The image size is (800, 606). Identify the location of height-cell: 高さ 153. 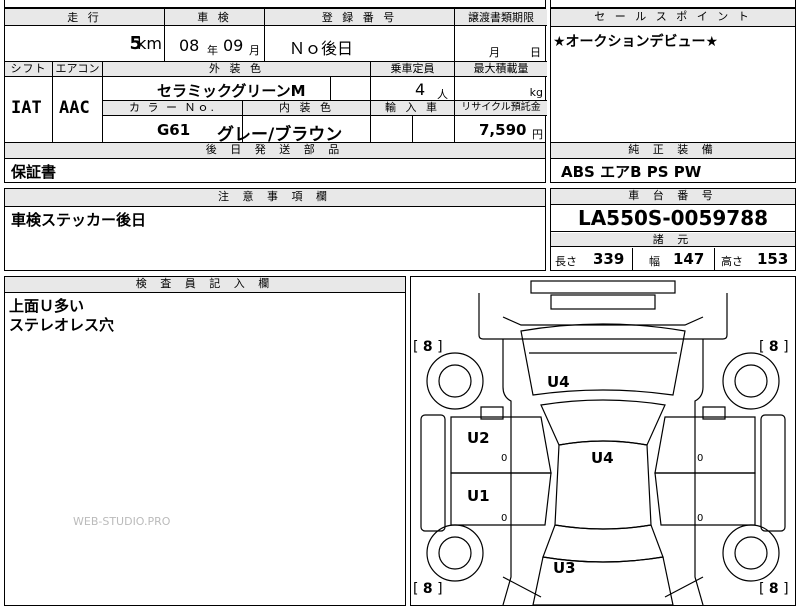
(755, 259).